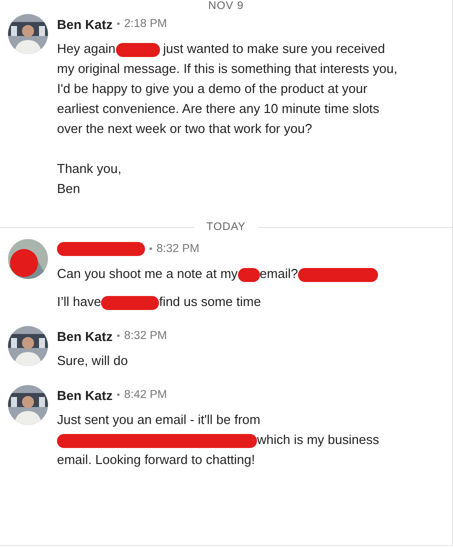 The width and height of the screenshot is (453, 547). What do you see at coordinates (89, 179) in the screenshot?
I see `message-text: Thank you, Ben` at bounding box center [89, 179].